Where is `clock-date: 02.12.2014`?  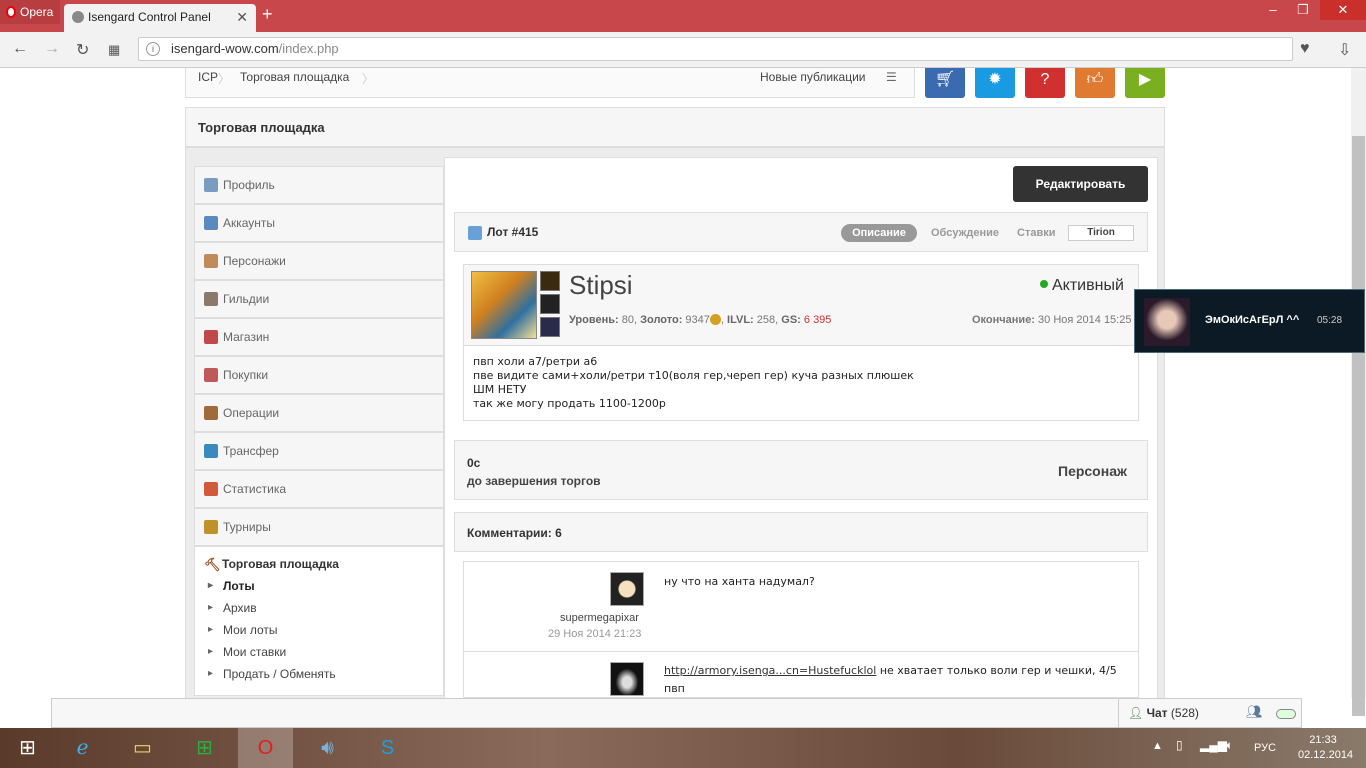 clock-date: 02.12.2014 is located at coordinates (1326, 755).